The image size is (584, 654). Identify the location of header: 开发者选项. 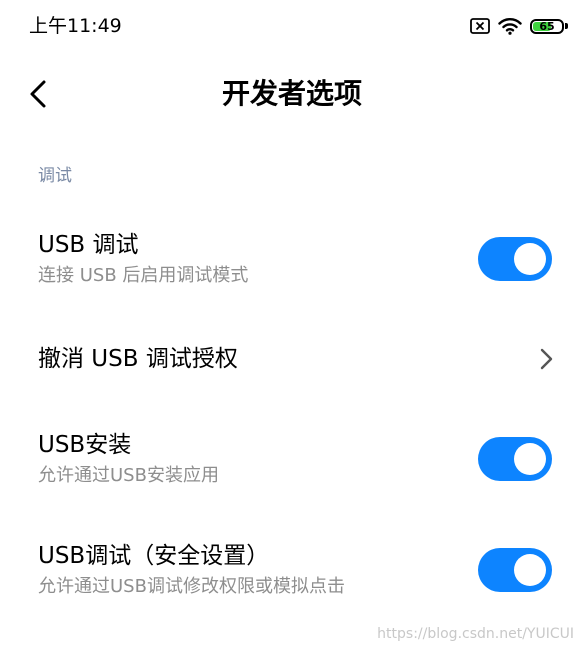
(292, 95).